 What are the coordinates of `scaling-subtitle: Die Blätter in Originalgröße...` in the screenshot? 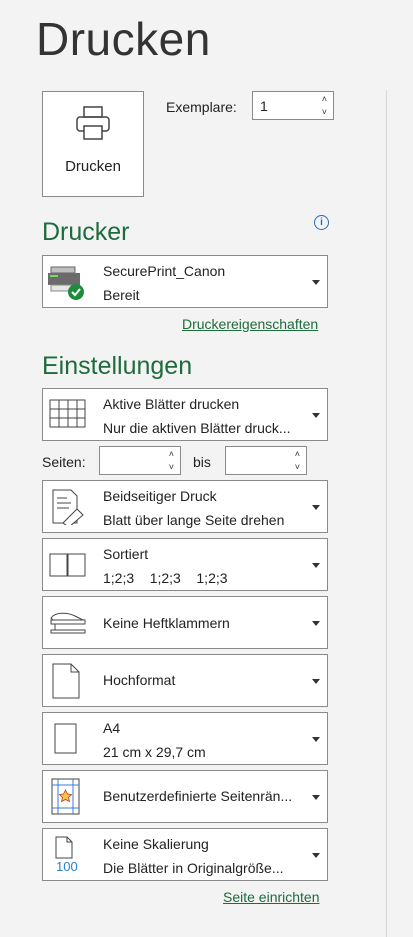 It's located at (193, 868).